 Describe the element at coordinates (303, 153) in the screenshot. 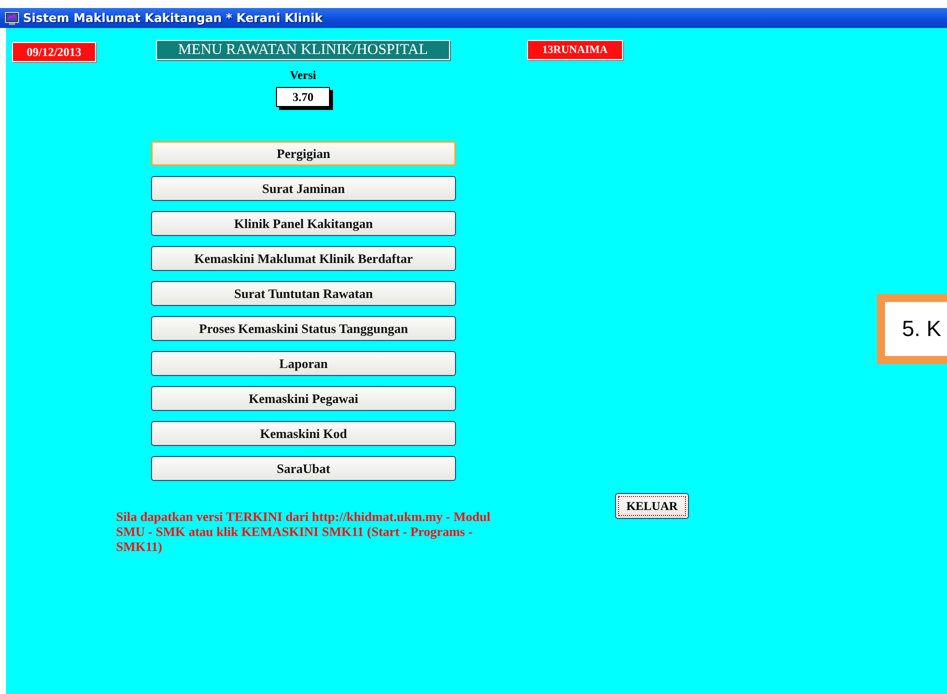

I see `menu-button: Pergigian` at that location.